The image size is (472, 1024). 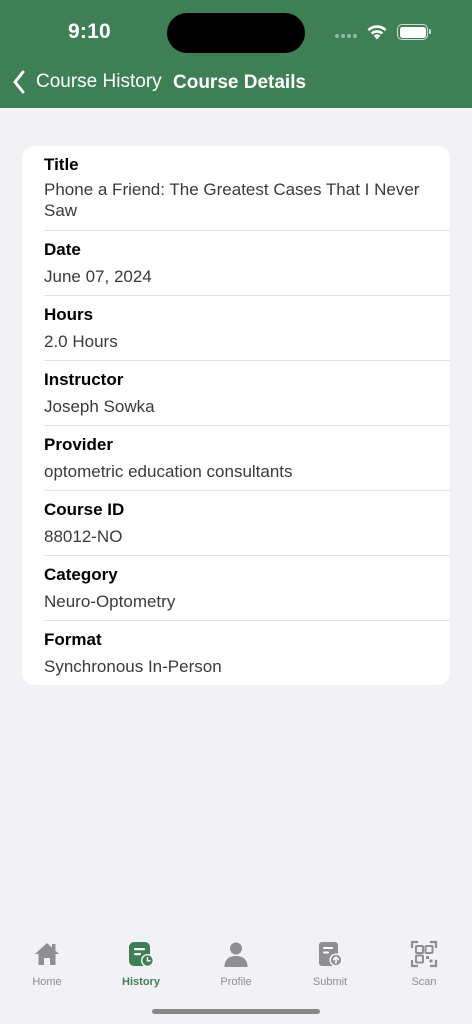 I want to click on profile-icon, so click(x=236, y=954).